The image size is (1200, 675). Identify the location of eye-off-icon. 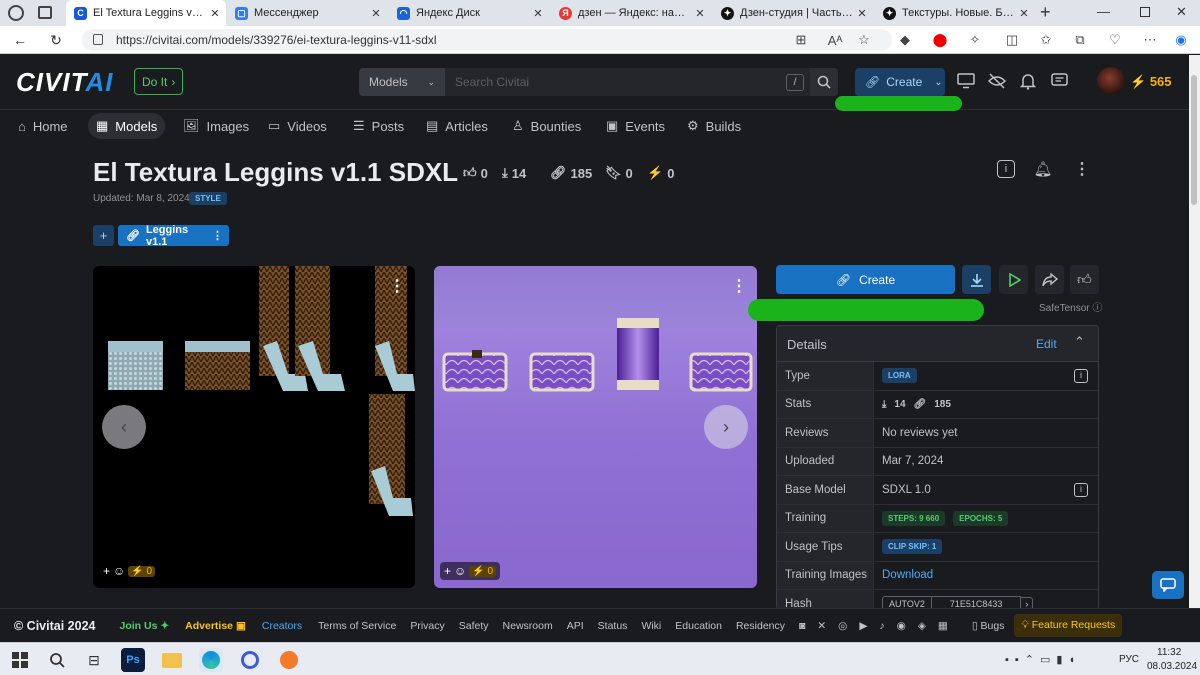
(997, 81).